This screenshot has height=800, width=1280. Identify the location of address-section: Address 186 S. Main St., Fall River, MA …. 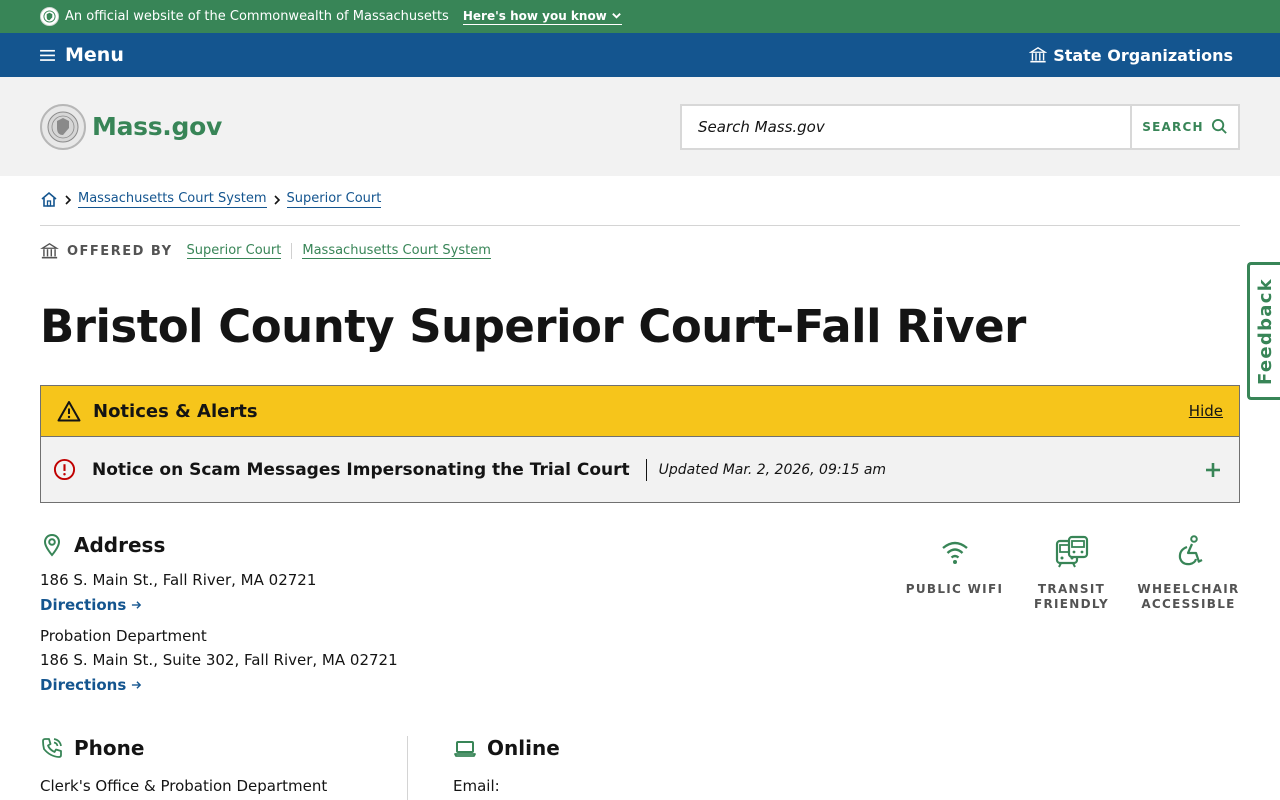
(219, 613).